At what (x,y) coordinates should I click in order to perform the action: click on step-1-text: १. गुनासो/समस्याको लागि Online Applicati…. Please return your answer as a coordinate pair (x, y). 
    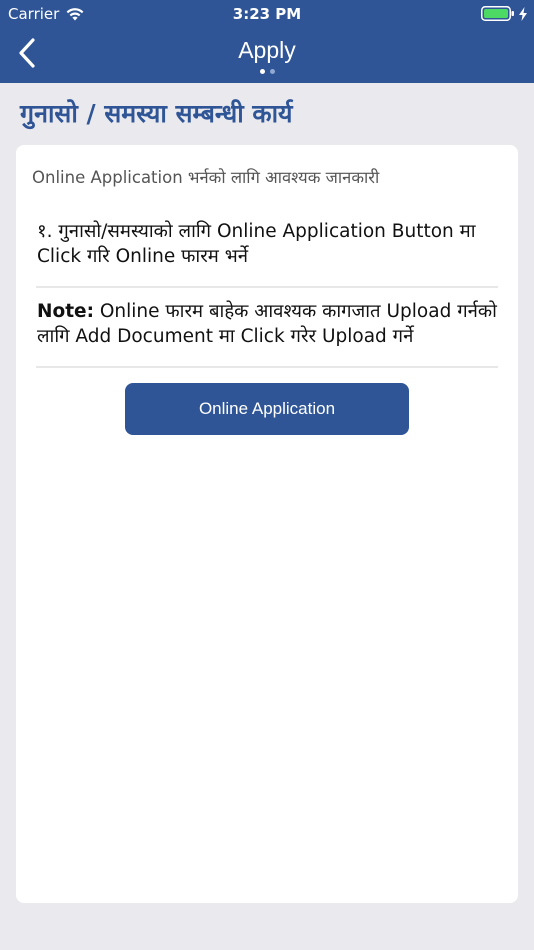
    Looking at the image, I should click on (256, 244).